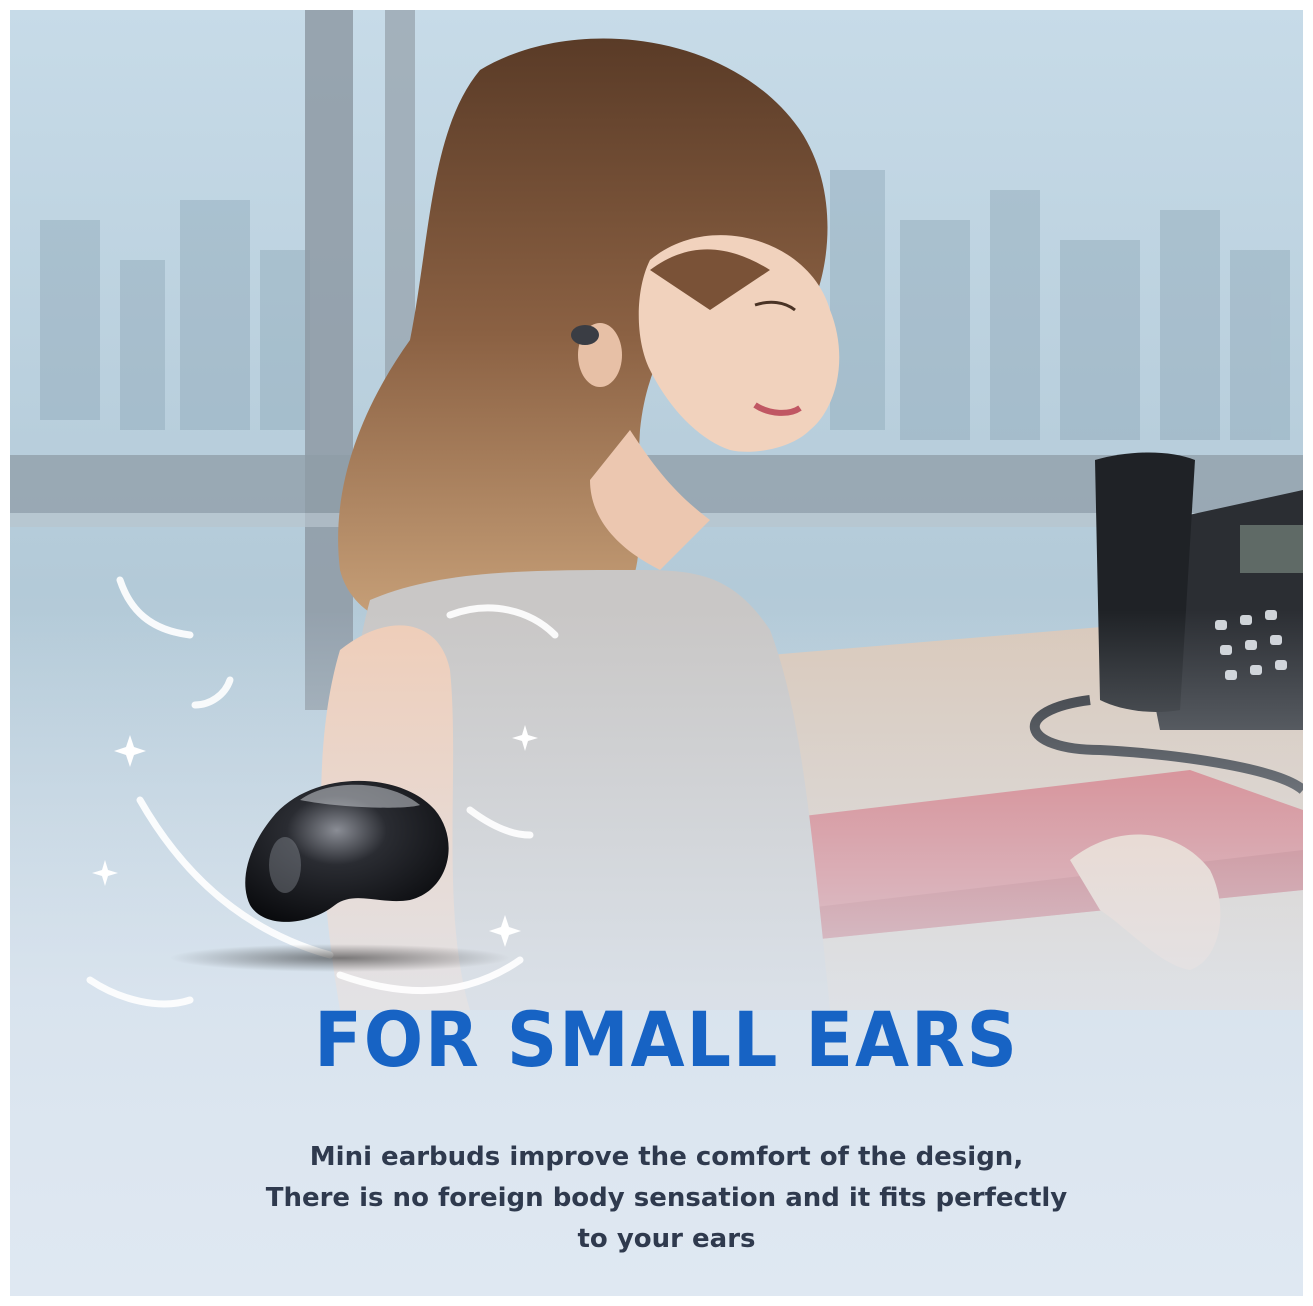 The image size is (1313, 1306). What do you see at coordinates (666, 1039) in the screenshot?
I see `headline: FOR SMALL EARS` at bounding box center [666, 1039].